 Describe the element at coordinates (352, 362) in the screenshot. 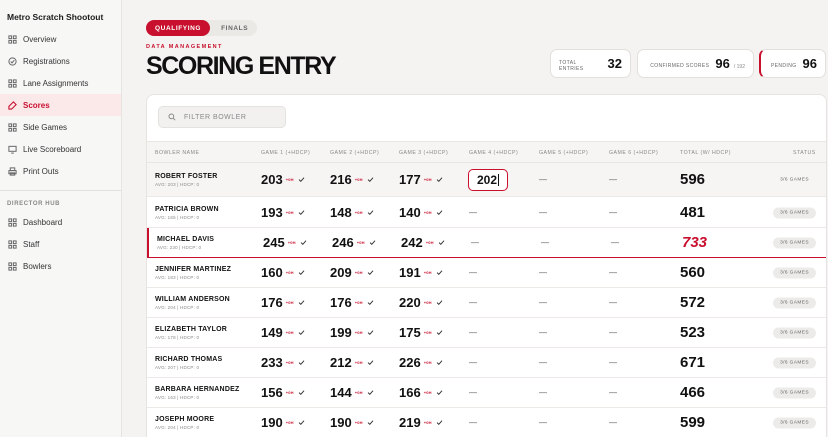

I see `game-score-cell: 212 +0H` at that location.